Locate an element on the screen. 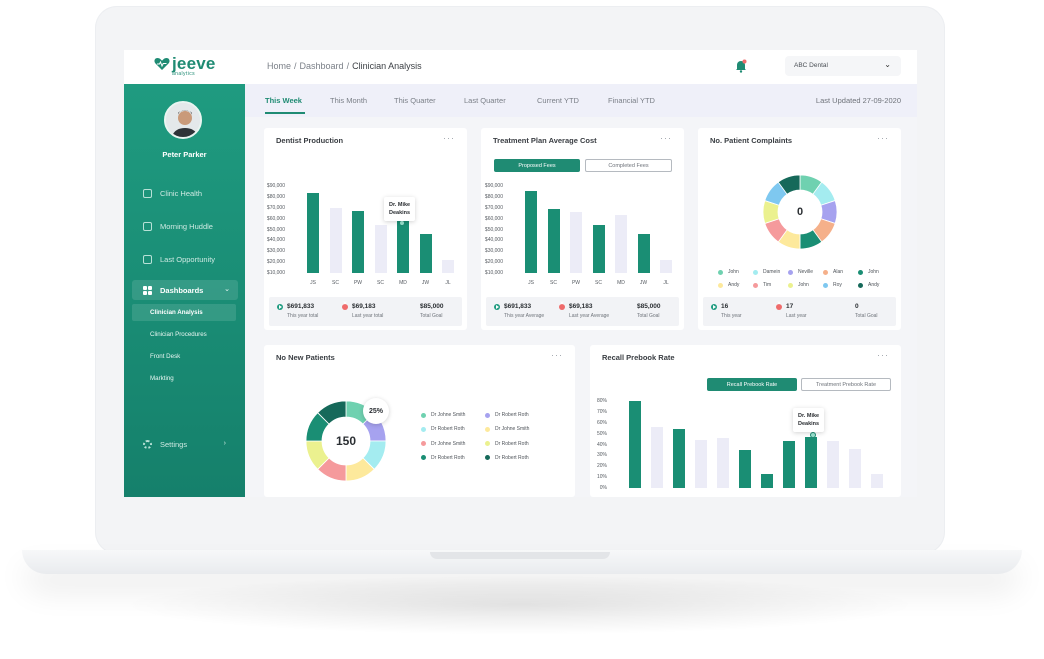 This screenshot has height=659, width=1044. chevron-down-icon: ⌄ is located at coordinates (887, 64).